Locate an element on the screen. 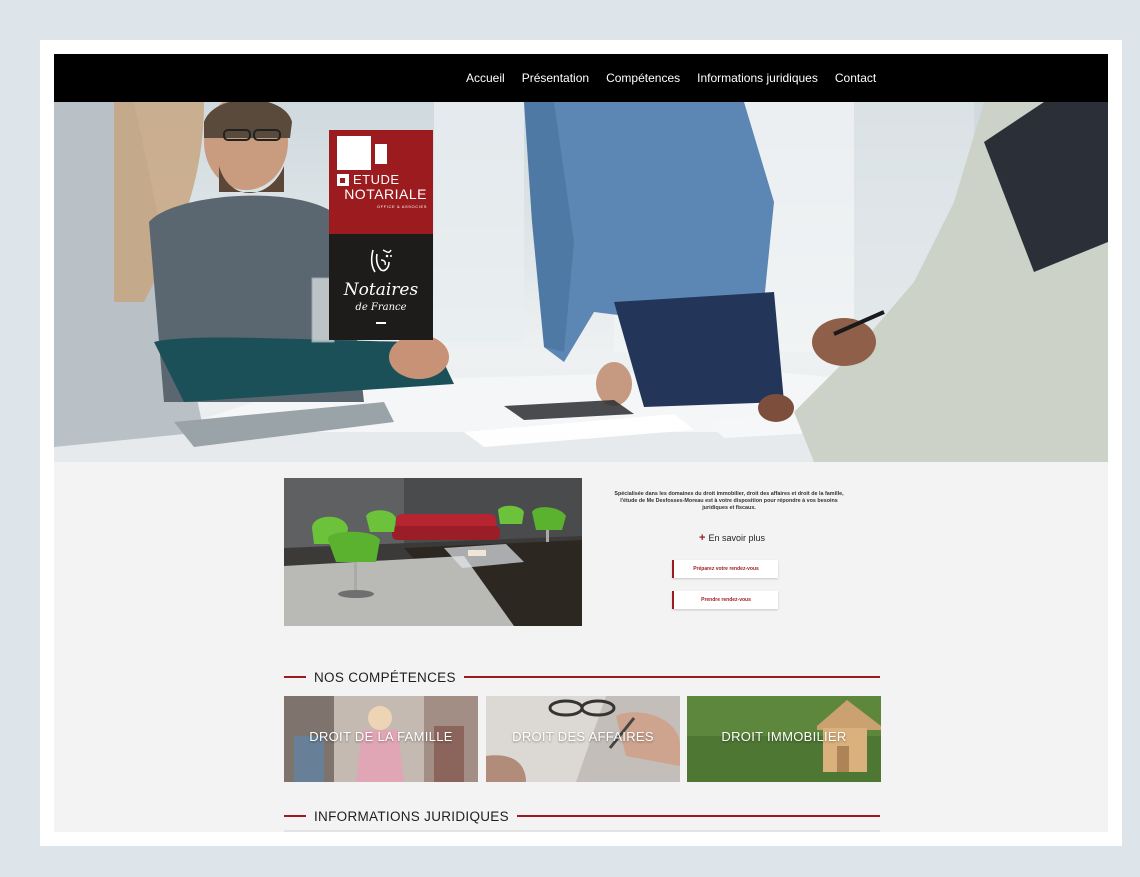  juridiques-content-edge is located at coordinates (582, 831).